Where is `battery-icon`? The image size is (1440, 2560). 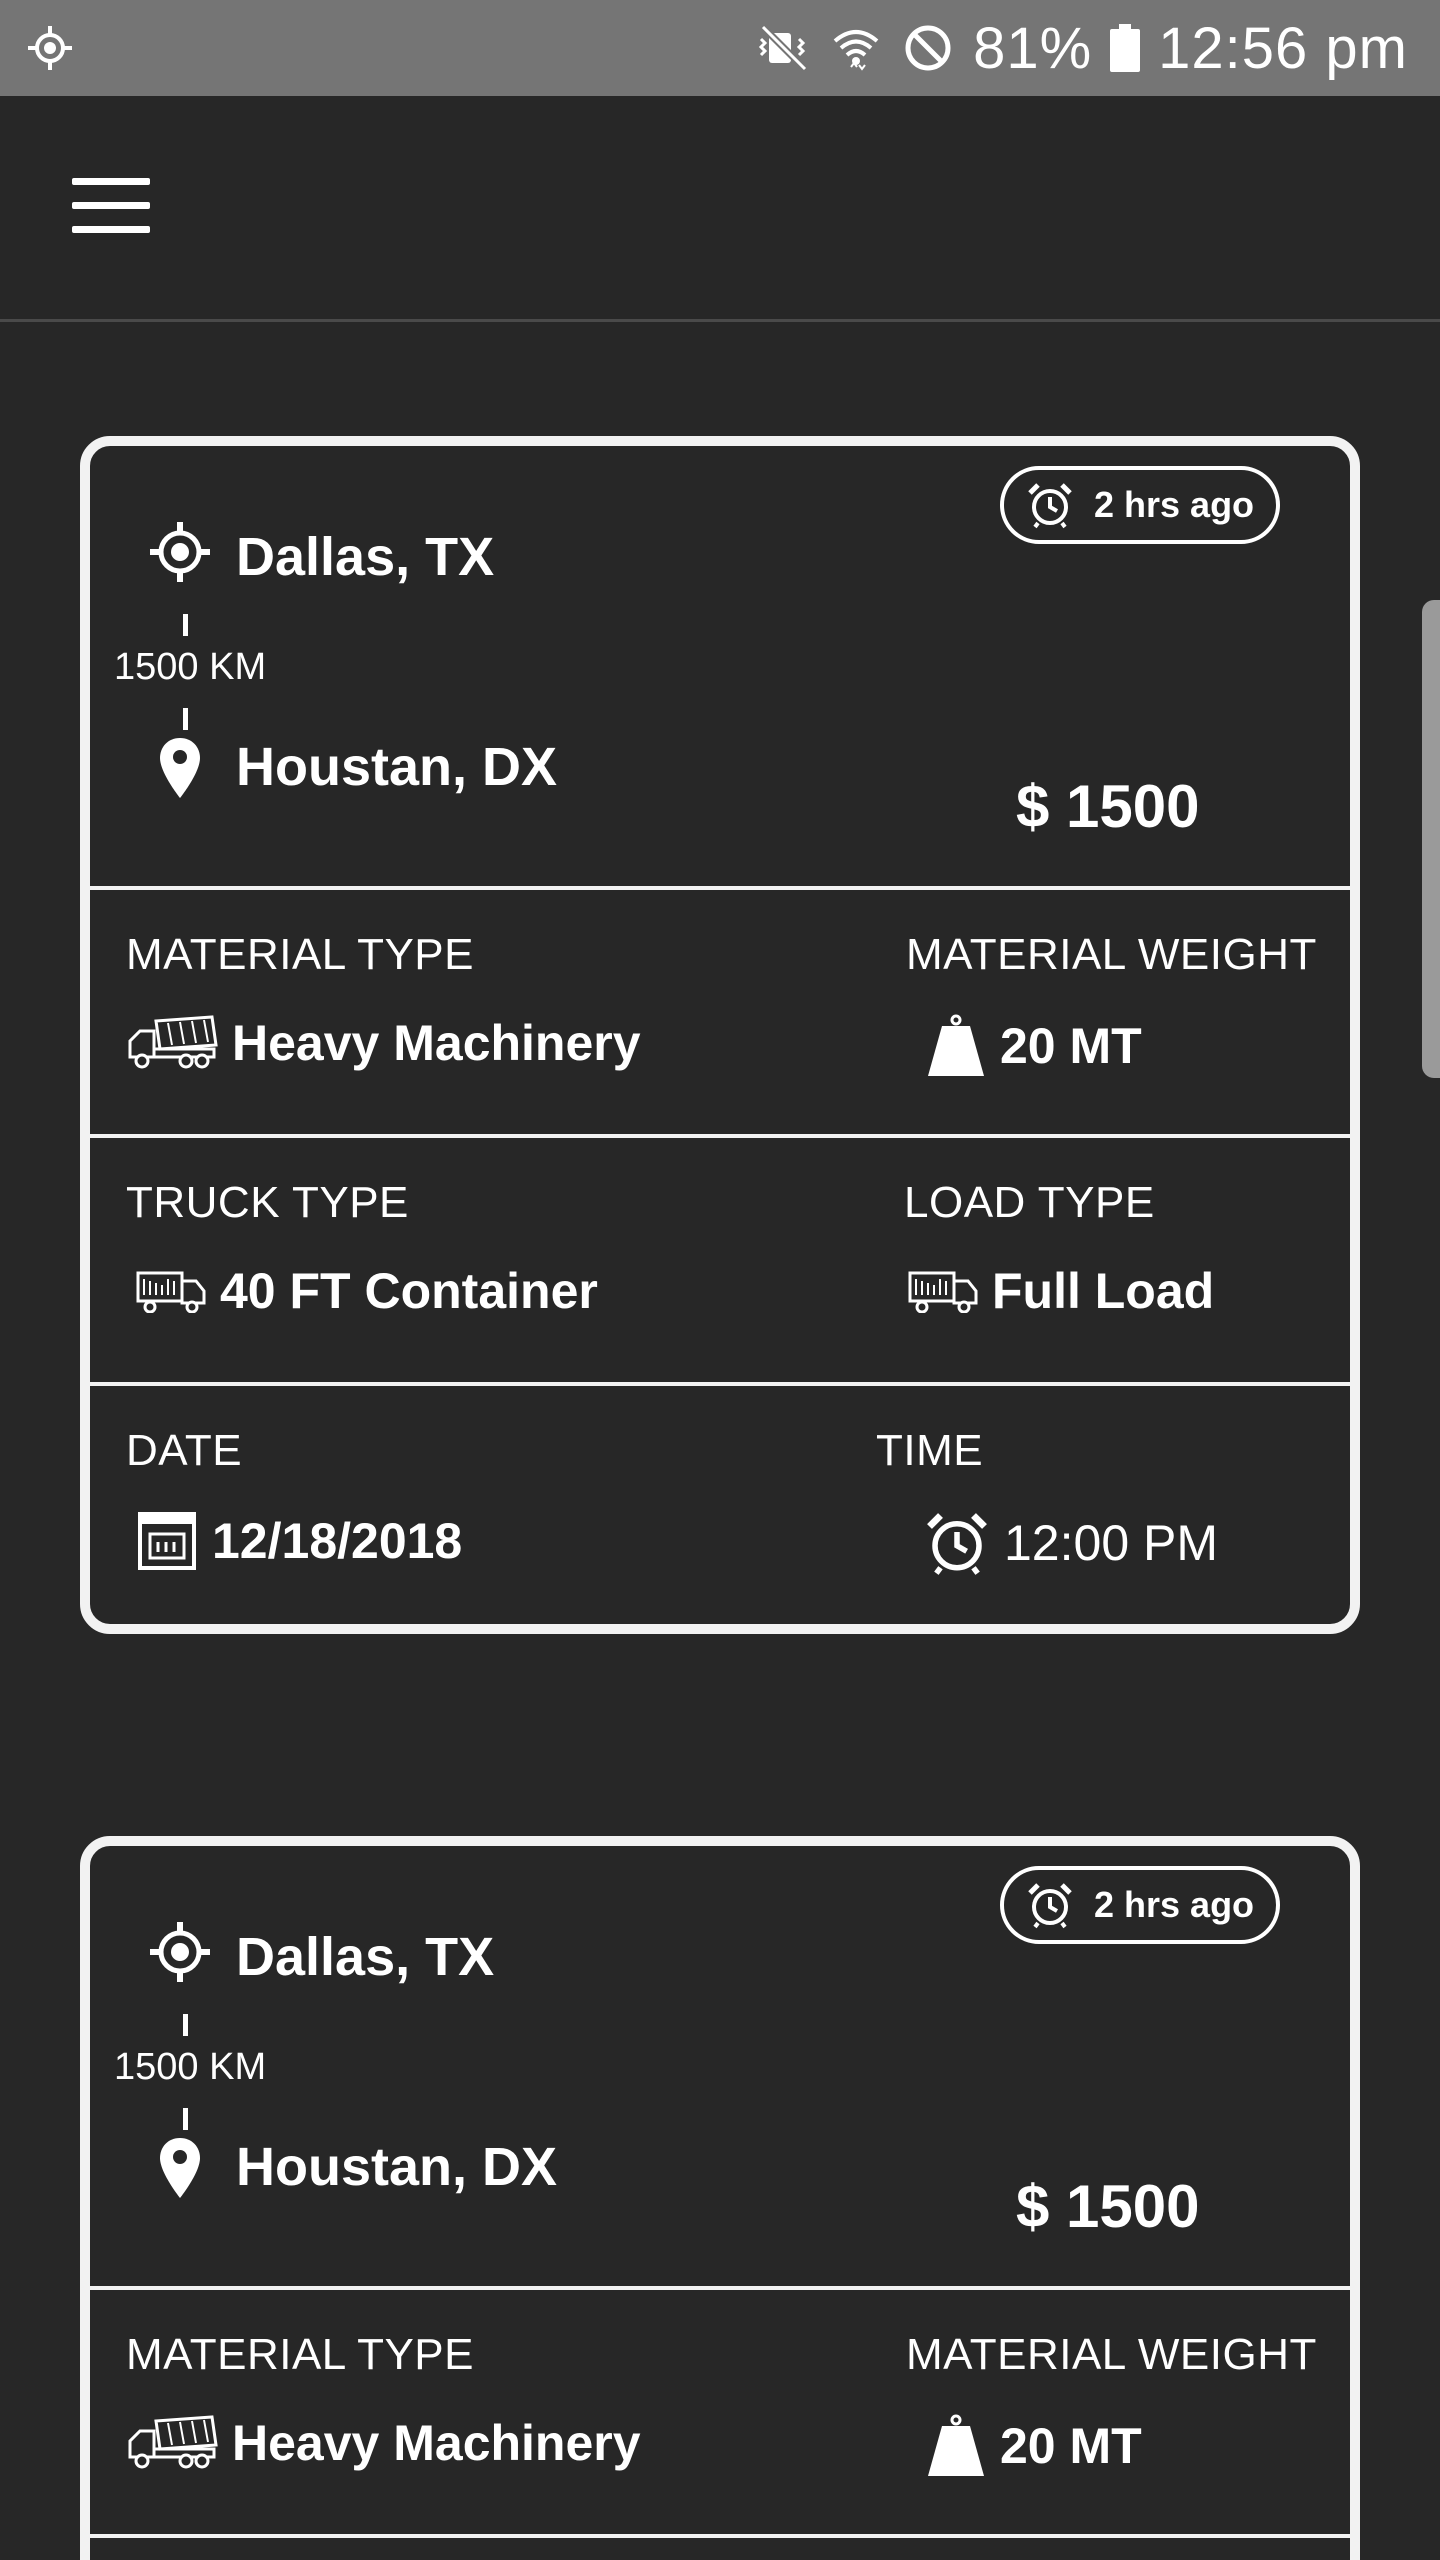
battery-icon is located at coordinates (1125, 48).